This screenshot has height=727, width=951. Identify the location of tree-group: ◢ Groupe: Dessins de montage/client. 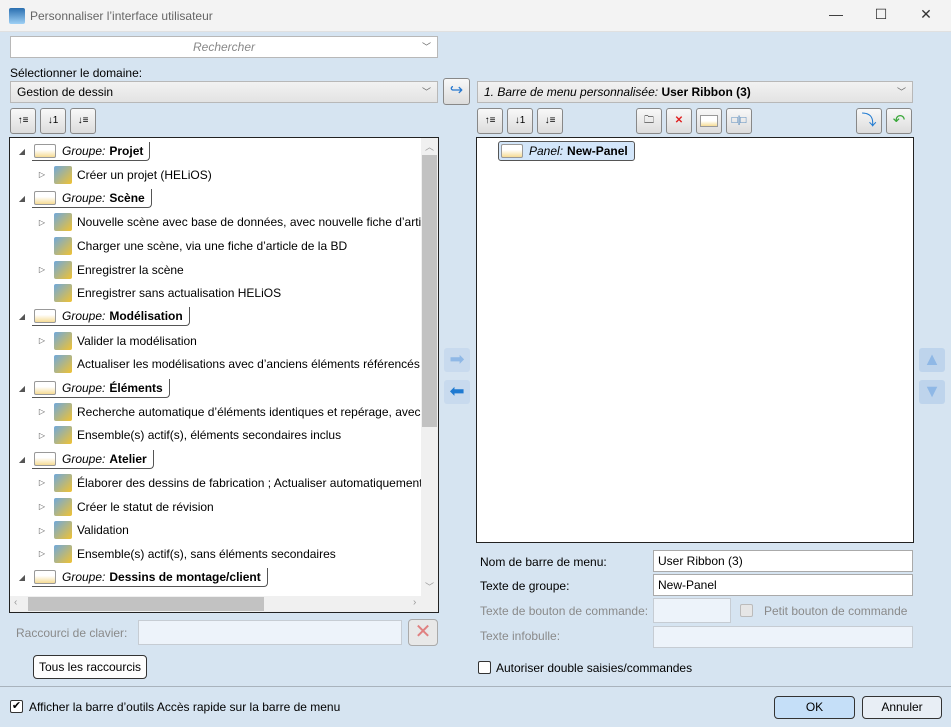
(142, 578).